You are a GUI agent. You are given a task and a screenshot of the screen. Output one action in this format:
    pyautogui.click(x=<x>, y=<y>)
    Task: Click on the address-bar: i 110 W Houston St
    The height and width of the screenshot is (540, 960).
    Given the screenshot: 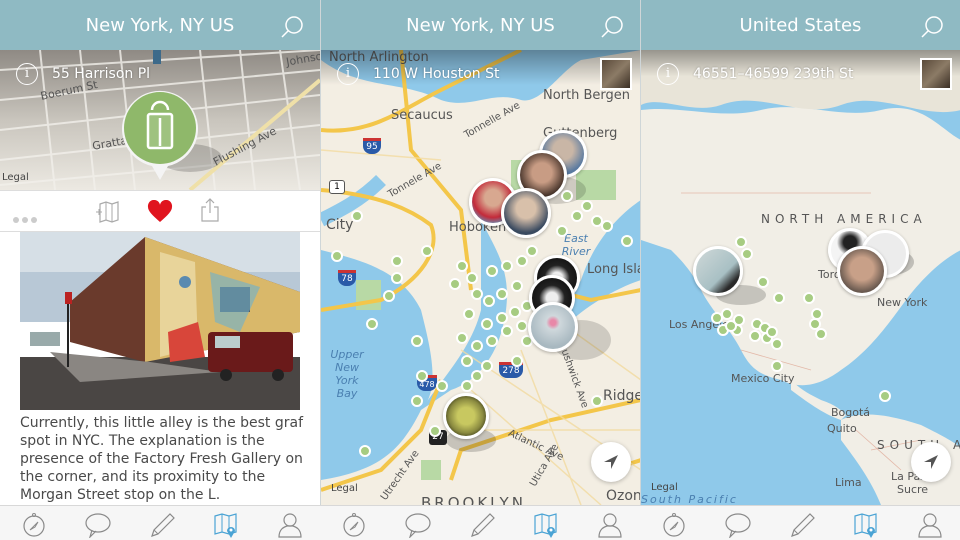 What is the action you would take?
    pyautogui.click(x=468, y=74)
    